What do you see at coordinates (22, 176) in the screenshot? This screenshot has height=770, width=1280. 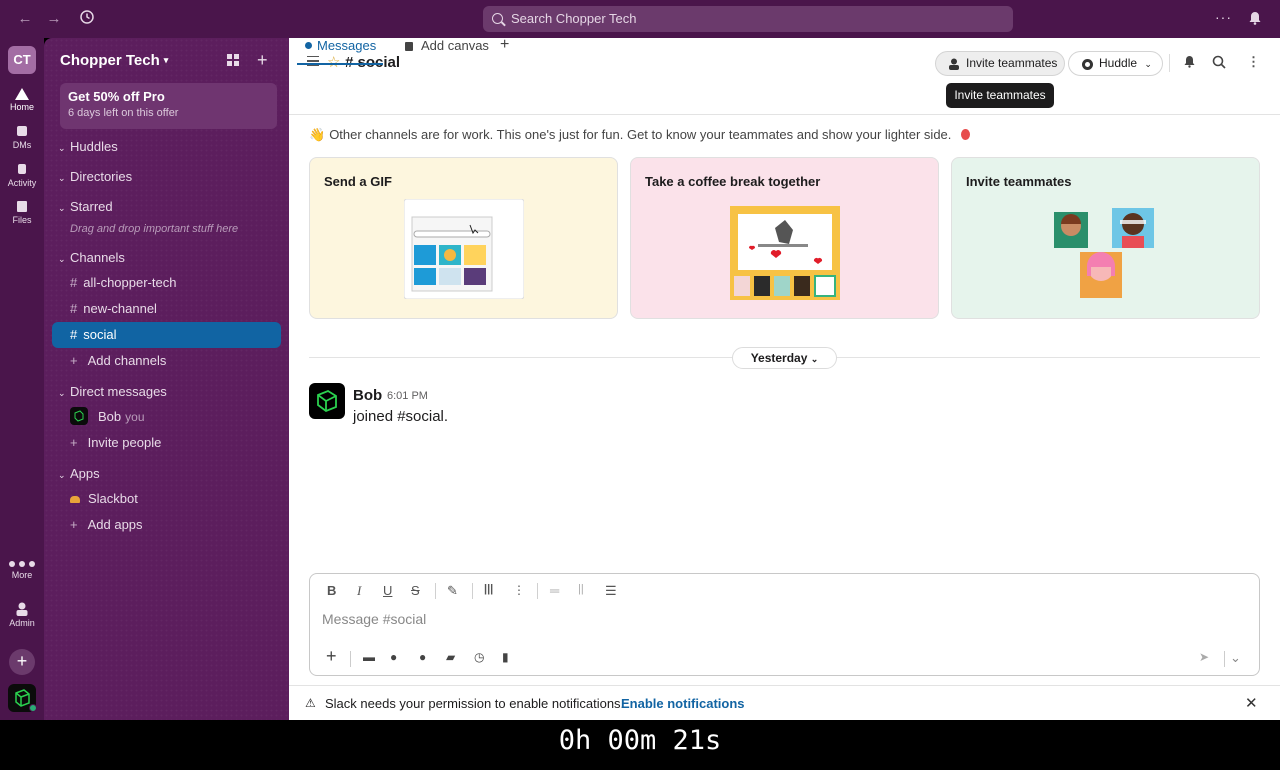 I see `rail-activity: Activity` at bounding box center [22, 176].